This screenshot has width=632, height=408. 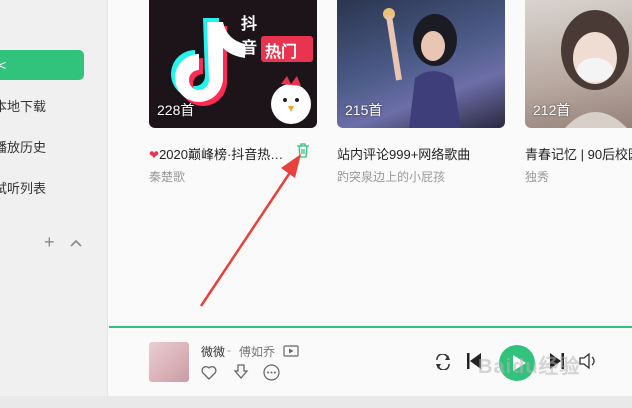 I want to click on sidebar-item-trial-list: 试听列表, so click(x=23, y=187).